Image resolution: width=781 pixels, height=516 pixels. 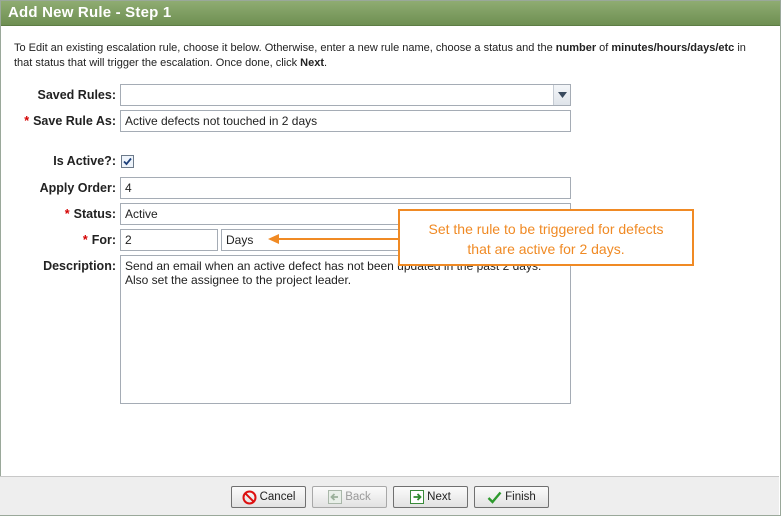 I want to click on callout-line: Set the rule to be triggered for defects, so click(x=546, y=229).